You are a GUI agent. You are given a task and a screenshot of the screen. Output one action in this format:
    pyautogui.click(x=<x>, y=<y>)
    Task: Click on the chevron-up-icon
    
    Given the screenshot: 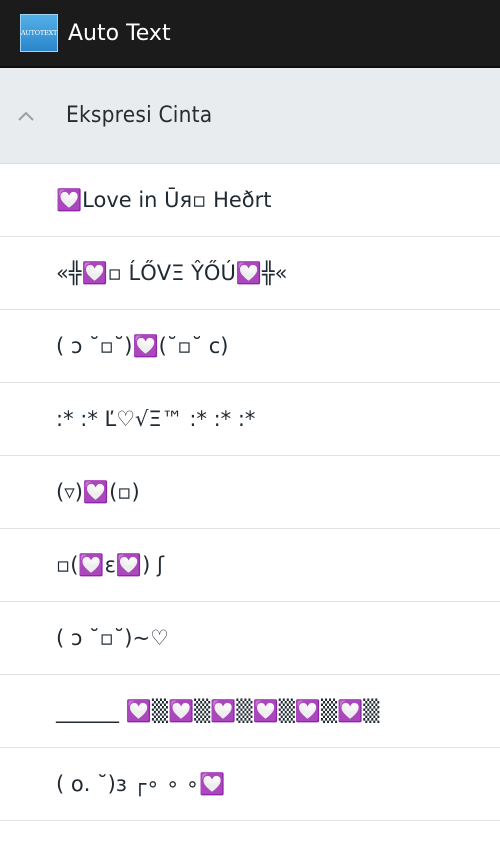 What is the action you would take?
    pyautogui.click(x=26, y=116)
    